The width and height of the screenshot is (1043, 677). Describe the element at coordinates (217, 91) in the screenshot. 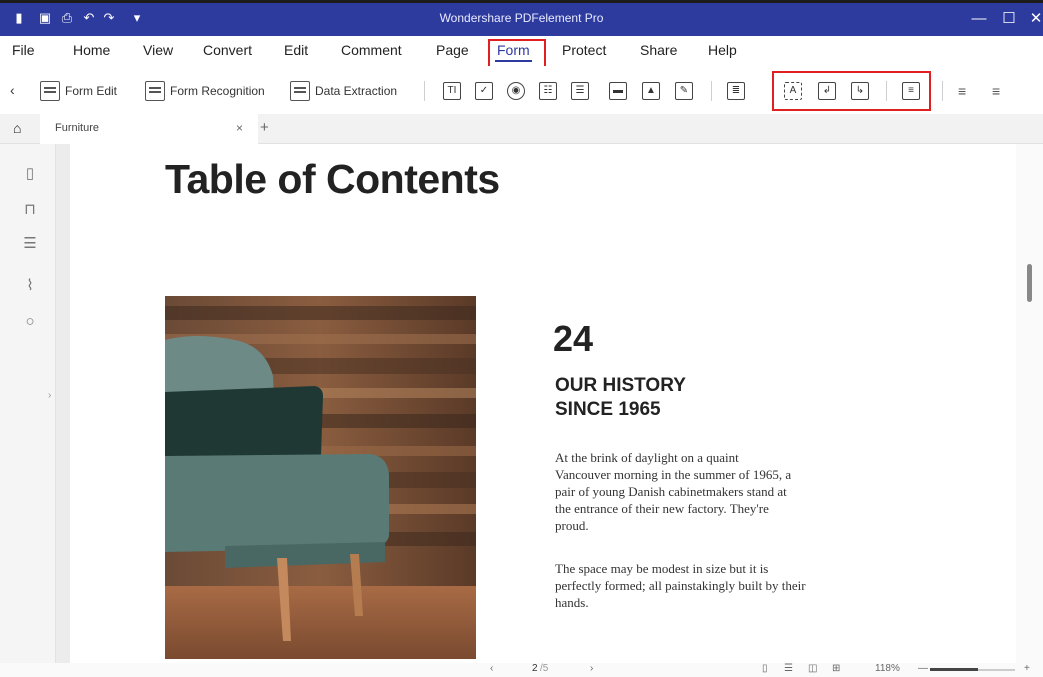

I see `form-recognition-label: Form Recognition` at that location.